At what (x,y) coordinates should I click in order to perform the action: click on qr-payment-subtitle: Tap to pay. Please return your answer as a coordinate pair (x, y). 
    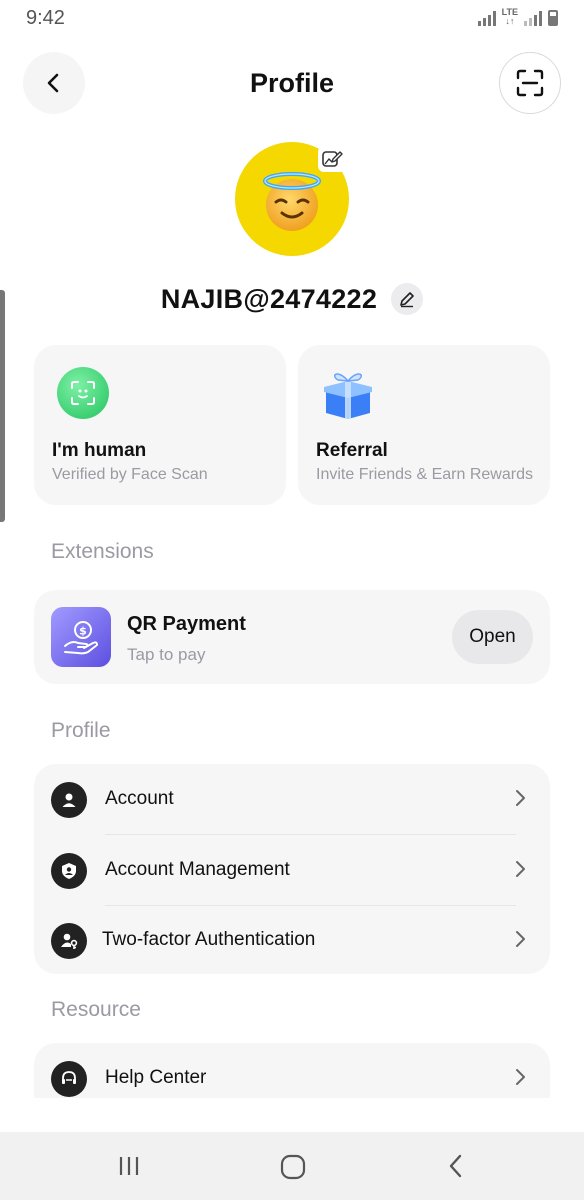
    Looking at the image, I should click on (166, 654).